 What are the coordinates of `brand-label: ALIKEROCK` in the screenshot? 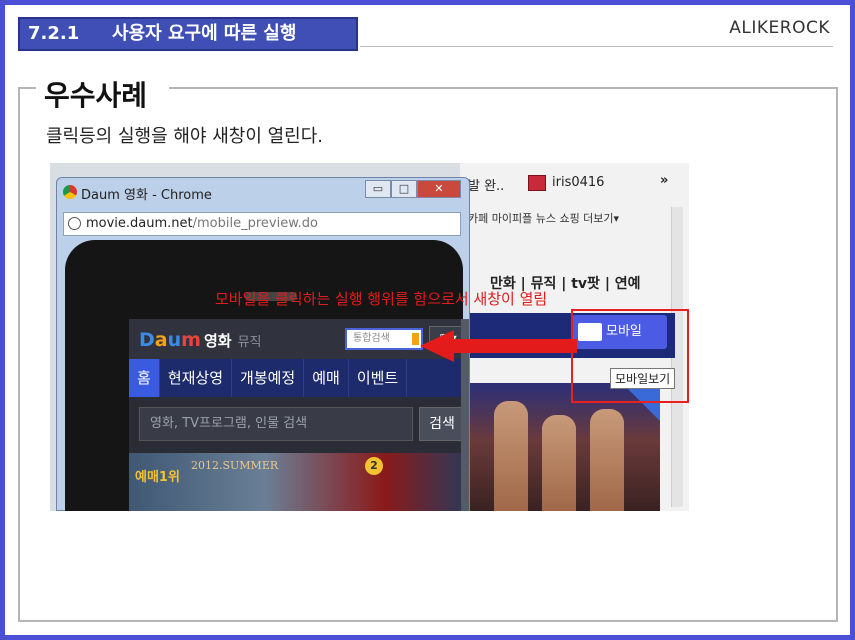 It's located at (779, 28).